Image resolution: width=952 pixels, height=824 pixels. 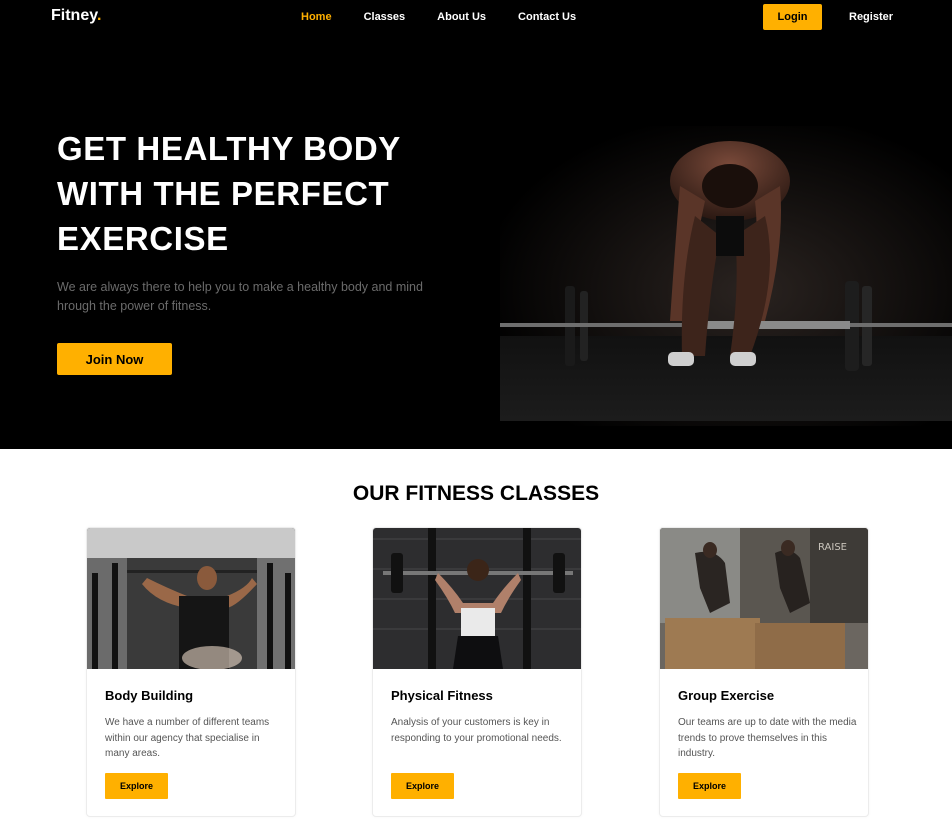 I want to click on card-title: Body Building, so click(x=149, y=695).